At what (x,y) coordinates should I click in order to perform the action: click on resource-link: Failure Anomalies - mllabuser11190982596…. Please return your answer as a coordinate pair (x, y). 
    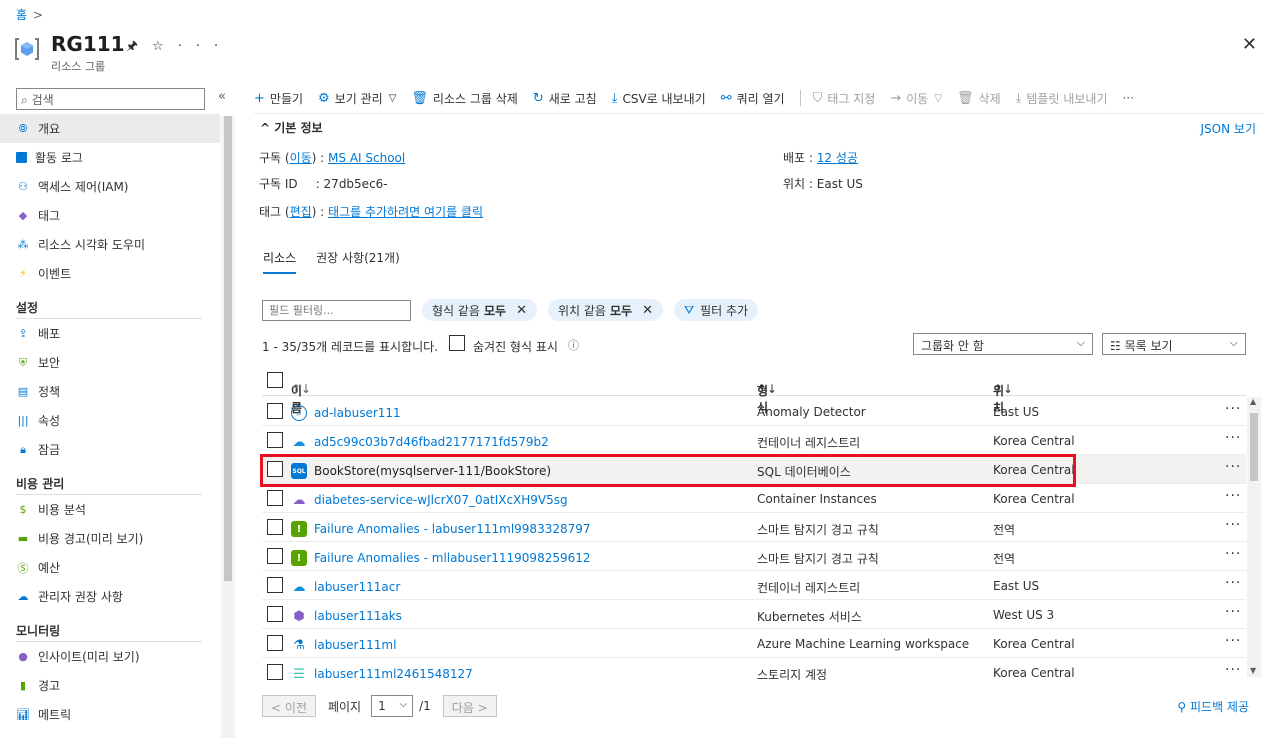
    Looking at the image, I should click on (452, 558).